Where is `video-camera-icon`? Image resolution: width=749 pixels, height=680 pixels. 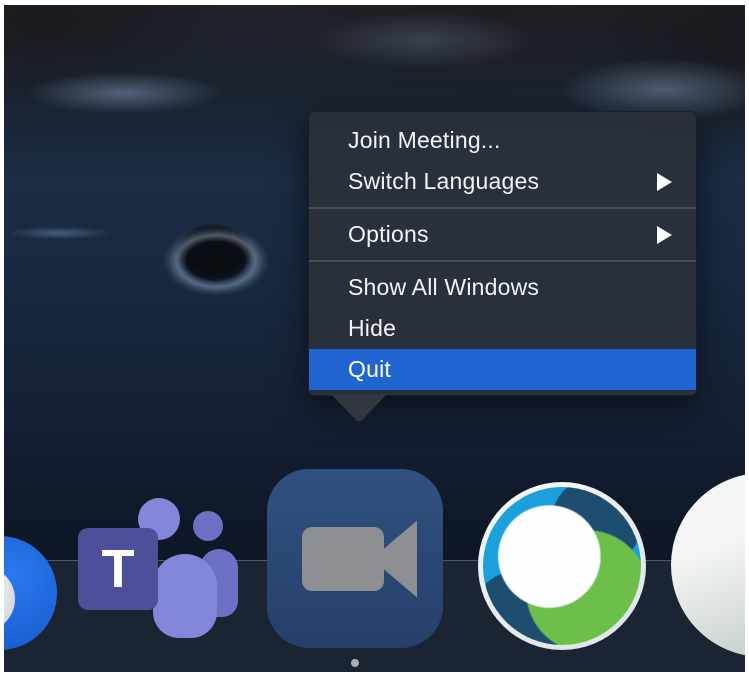 video-camera-icon is located at coordinates (343, 559).